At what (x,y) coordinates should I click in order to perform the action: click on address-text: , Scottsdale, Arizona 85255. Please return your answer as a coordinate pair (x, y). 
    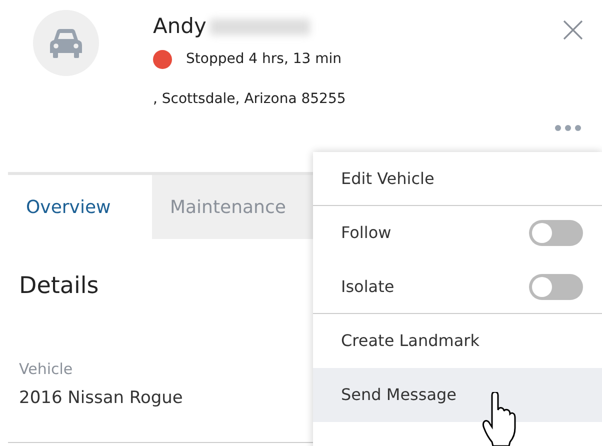
    Looking at the image, I should click on (249, 99).